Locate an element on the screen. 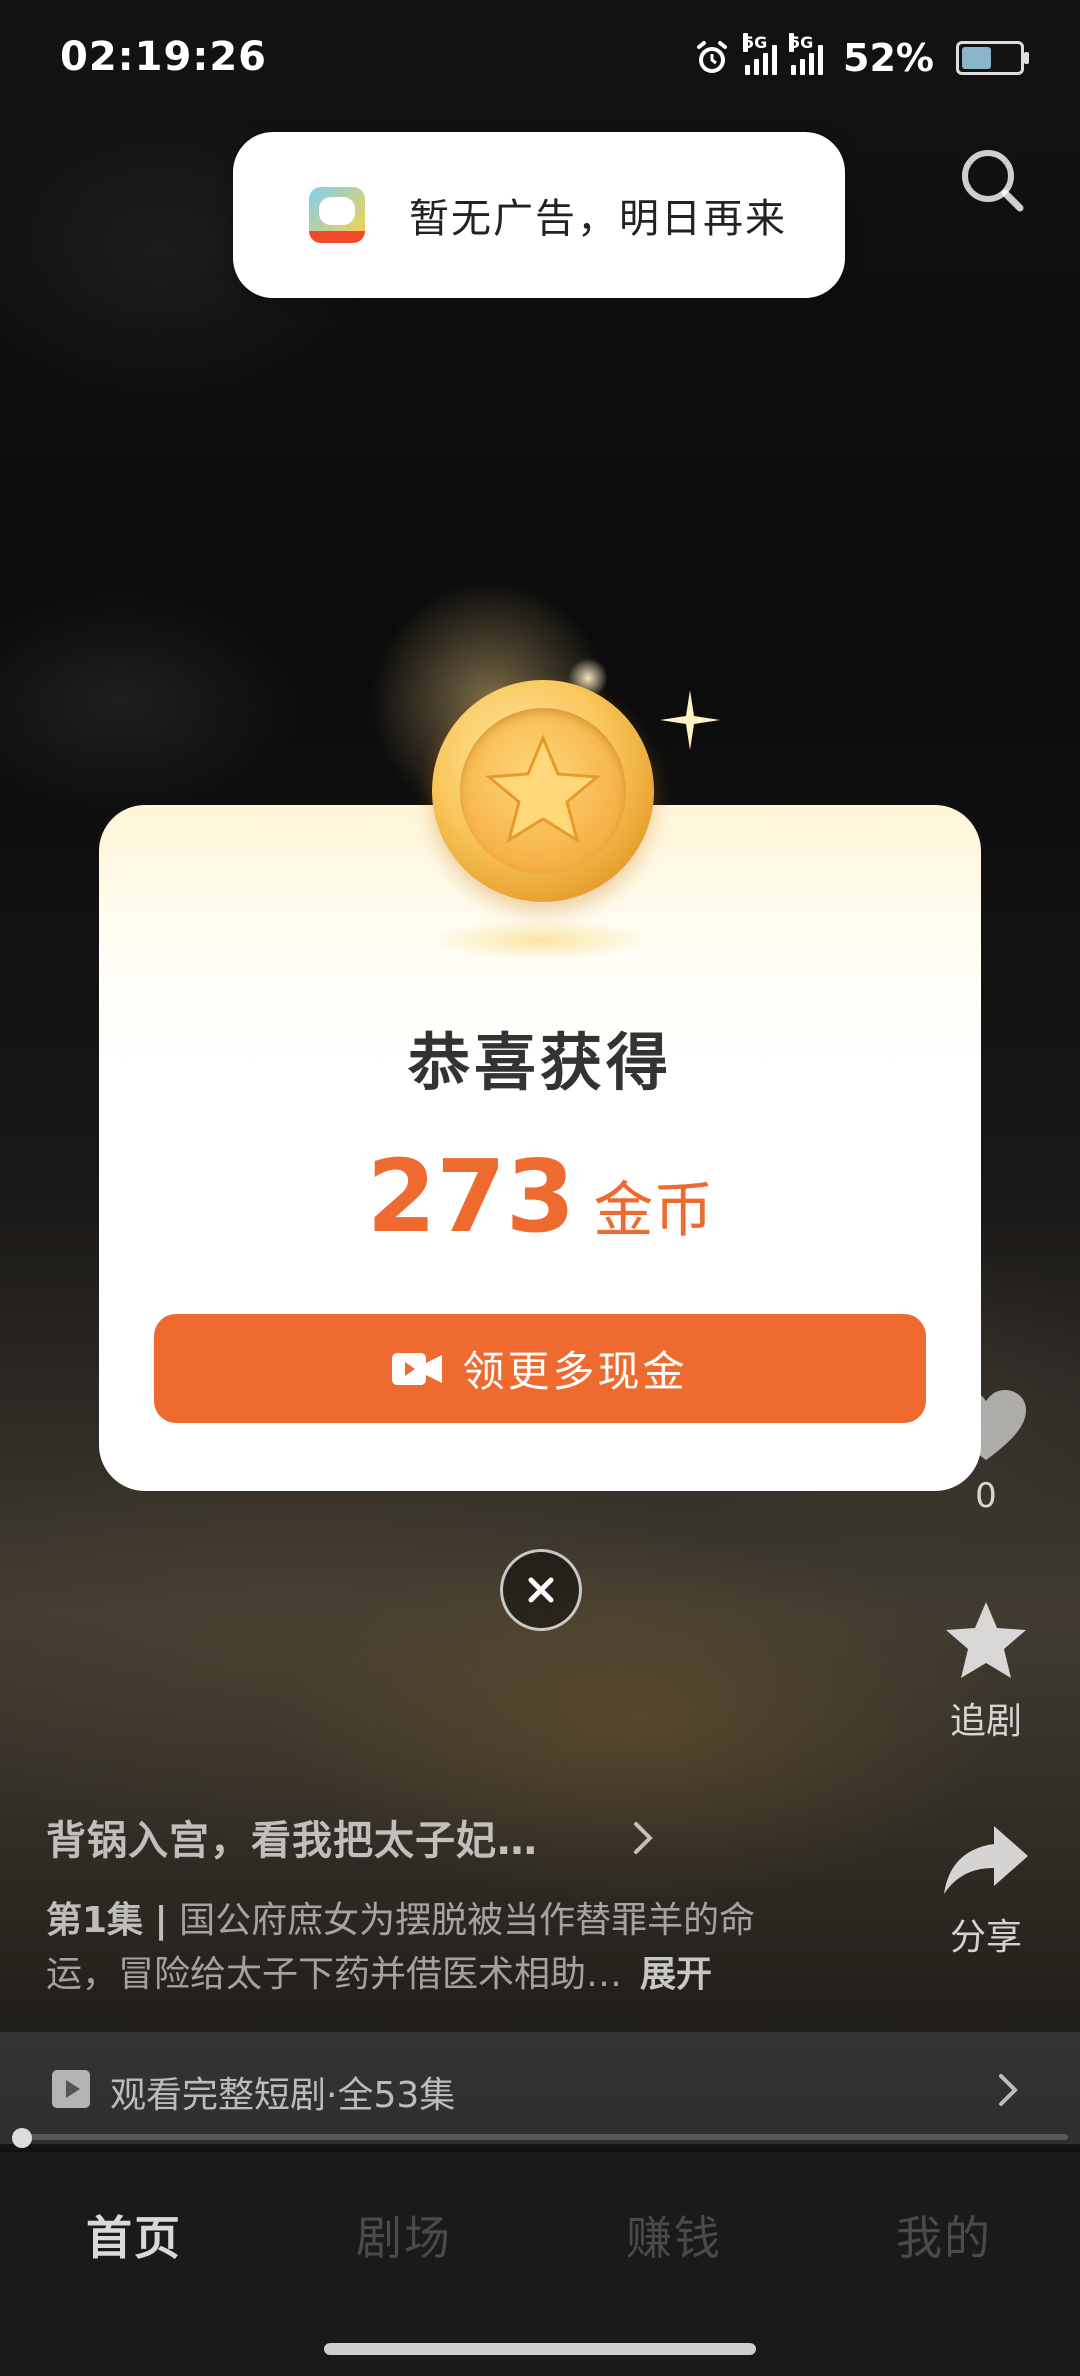 This screenshot has width=1080, height=2376. episode-label: 第1集 is located at coordinates (95, 1920).